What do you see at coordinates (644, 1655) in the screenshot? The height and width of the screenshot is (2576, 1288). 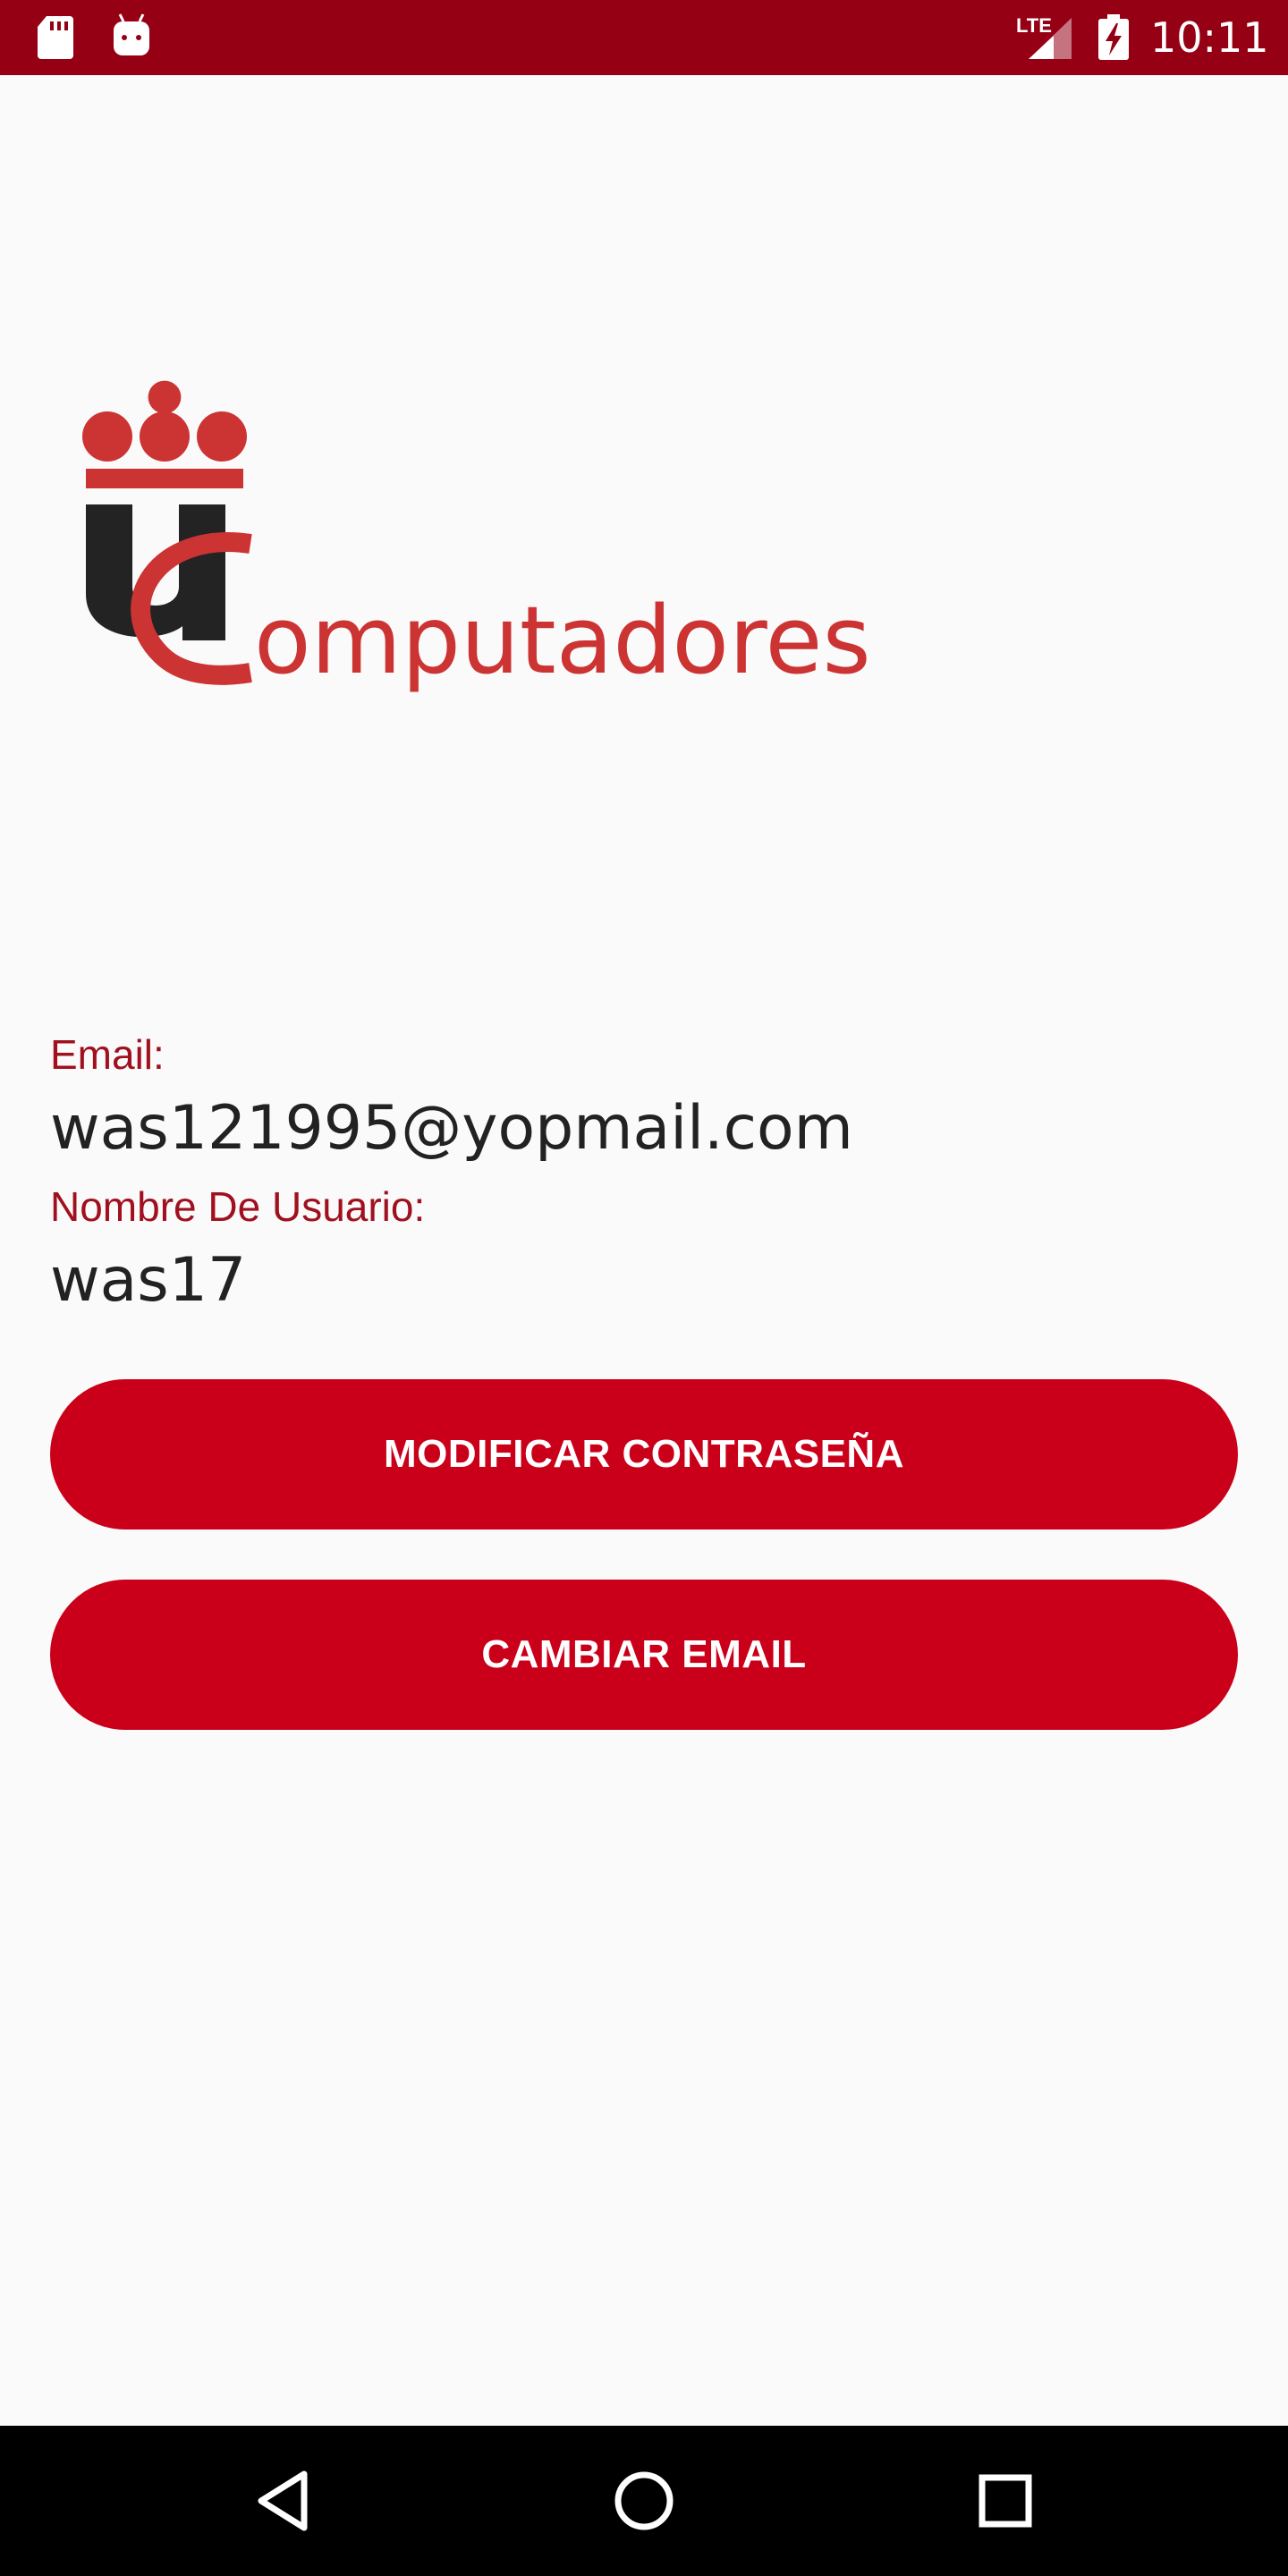 I see `change-email-button: CAMBIAR EMAIL` at bounding box center [644, 1655].